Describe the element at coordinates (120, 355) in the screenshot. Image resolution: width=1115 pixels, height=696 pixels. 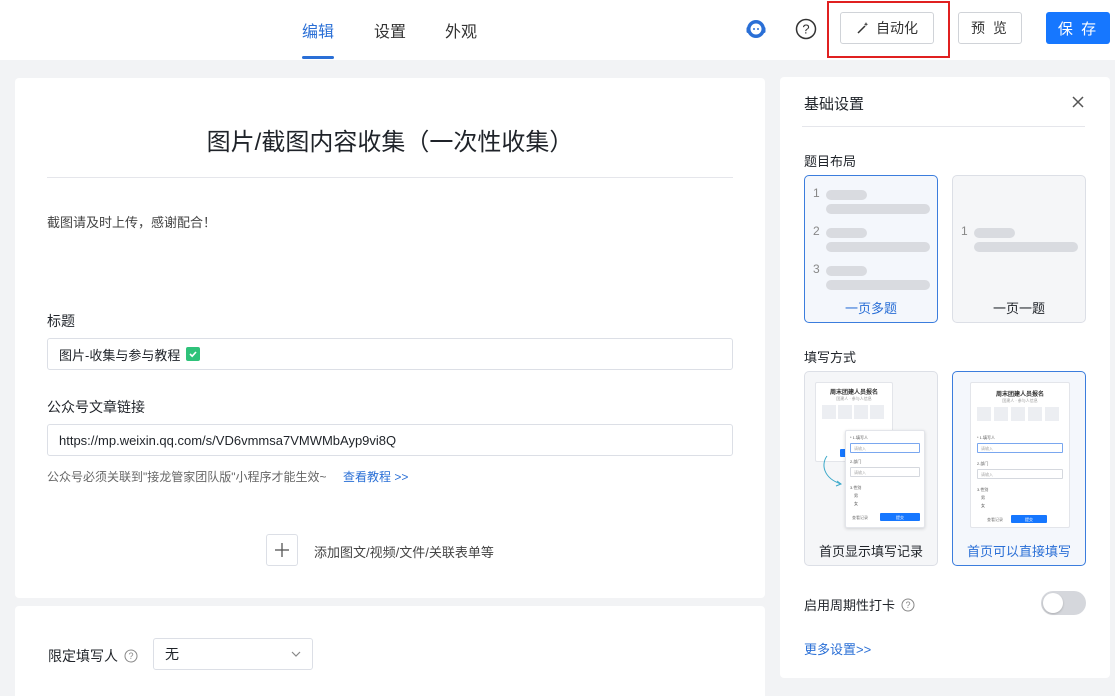
I see `title-field-value: 图片-收集与参与教程` at that location.